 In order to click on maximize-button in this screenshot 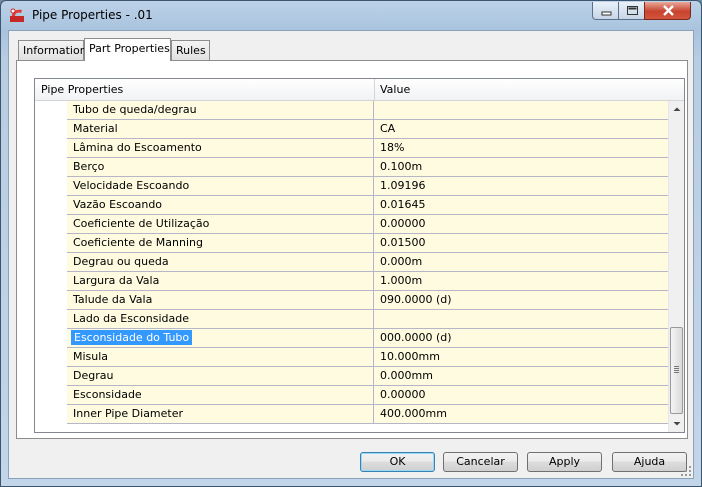, I will do `click(631, 11)`.